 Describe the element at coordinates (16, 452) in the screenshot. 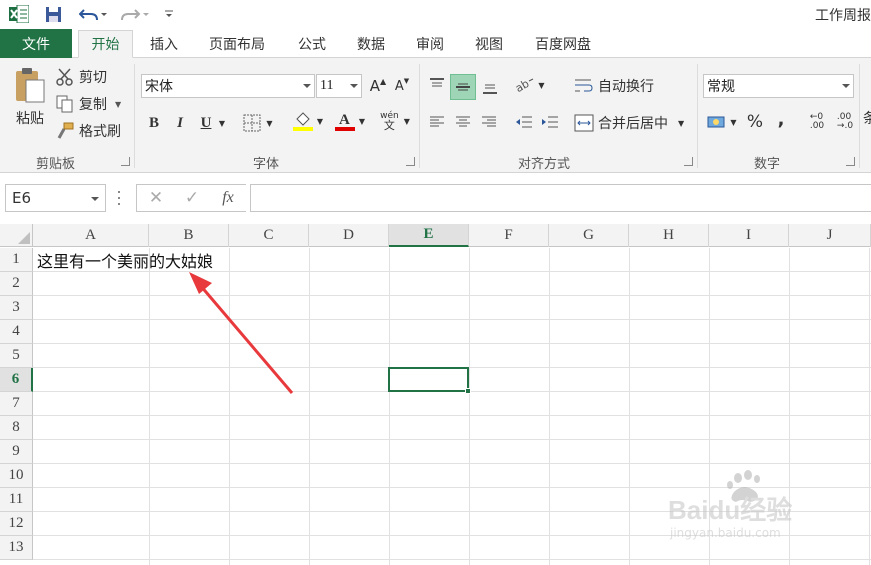

I see `row-header: 9` at that location.